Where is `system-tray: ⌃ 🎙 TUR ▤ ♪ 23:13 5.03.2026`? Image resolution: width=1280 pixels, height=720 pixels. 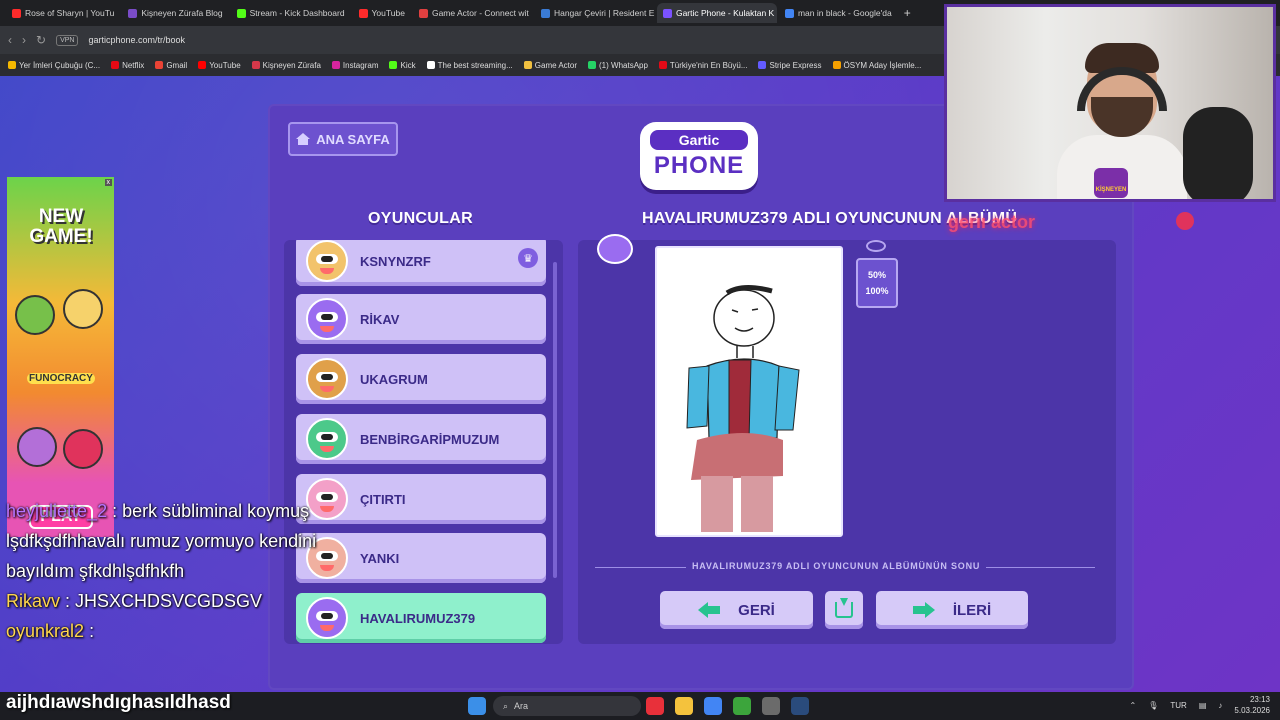 system-tray: ⌃ 🎙 TUR ▤ ♪ 23:13 5.03.2026 is located at coordinates (1200, 705).